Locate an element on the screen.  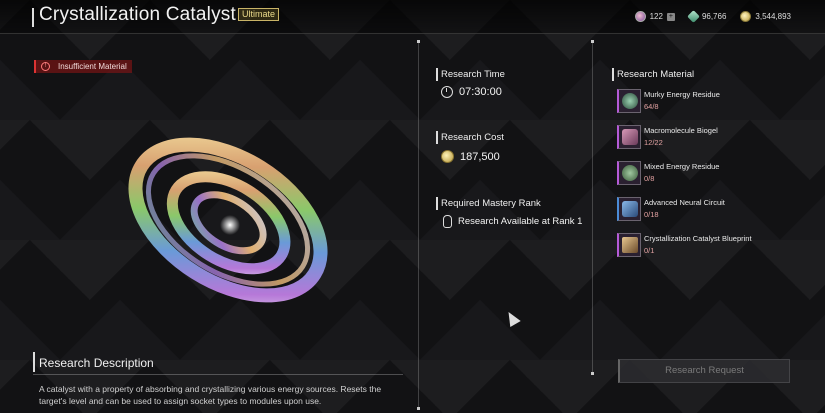
currency-caliber-value: 122 is located at coordinates (656, 16).